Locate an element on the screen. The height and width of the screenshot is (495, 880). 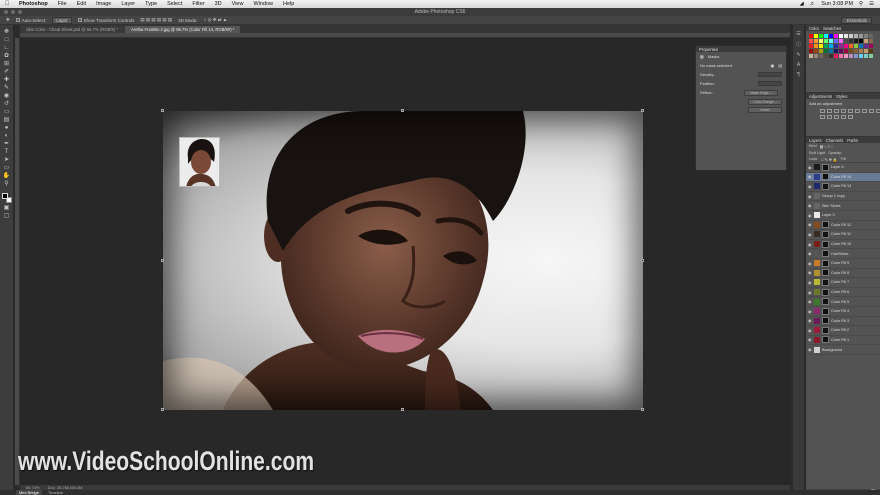
add-vector-mask-icon: ▤ is located at coordinates (780, 65).